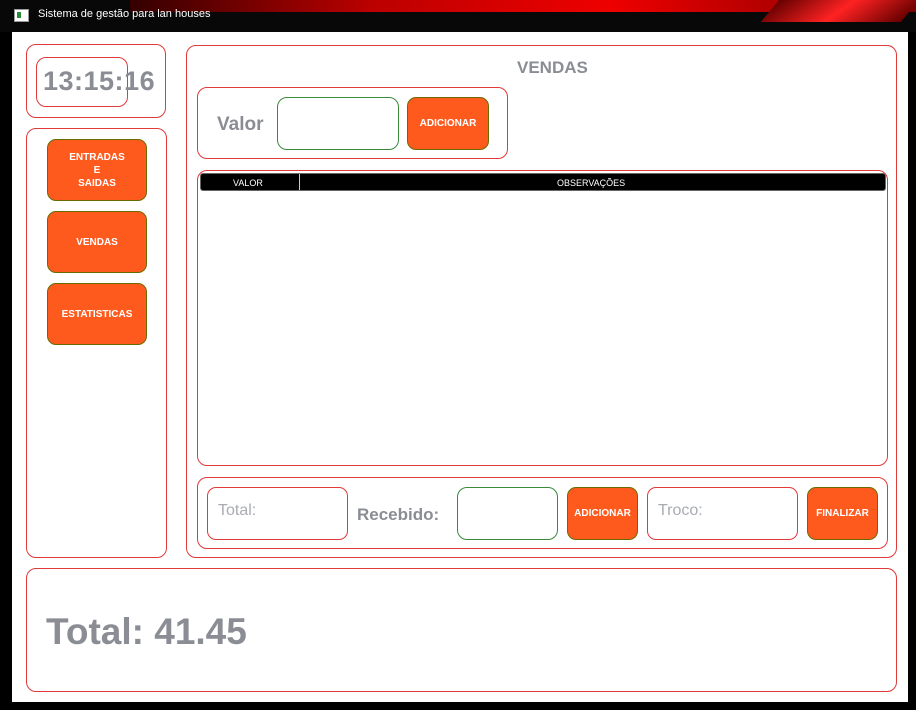 This screenshot has width=916, height=710. Describe the element at coordinates (722, 513) in the screenshot. I see `troco-field: Troco:` at that location.